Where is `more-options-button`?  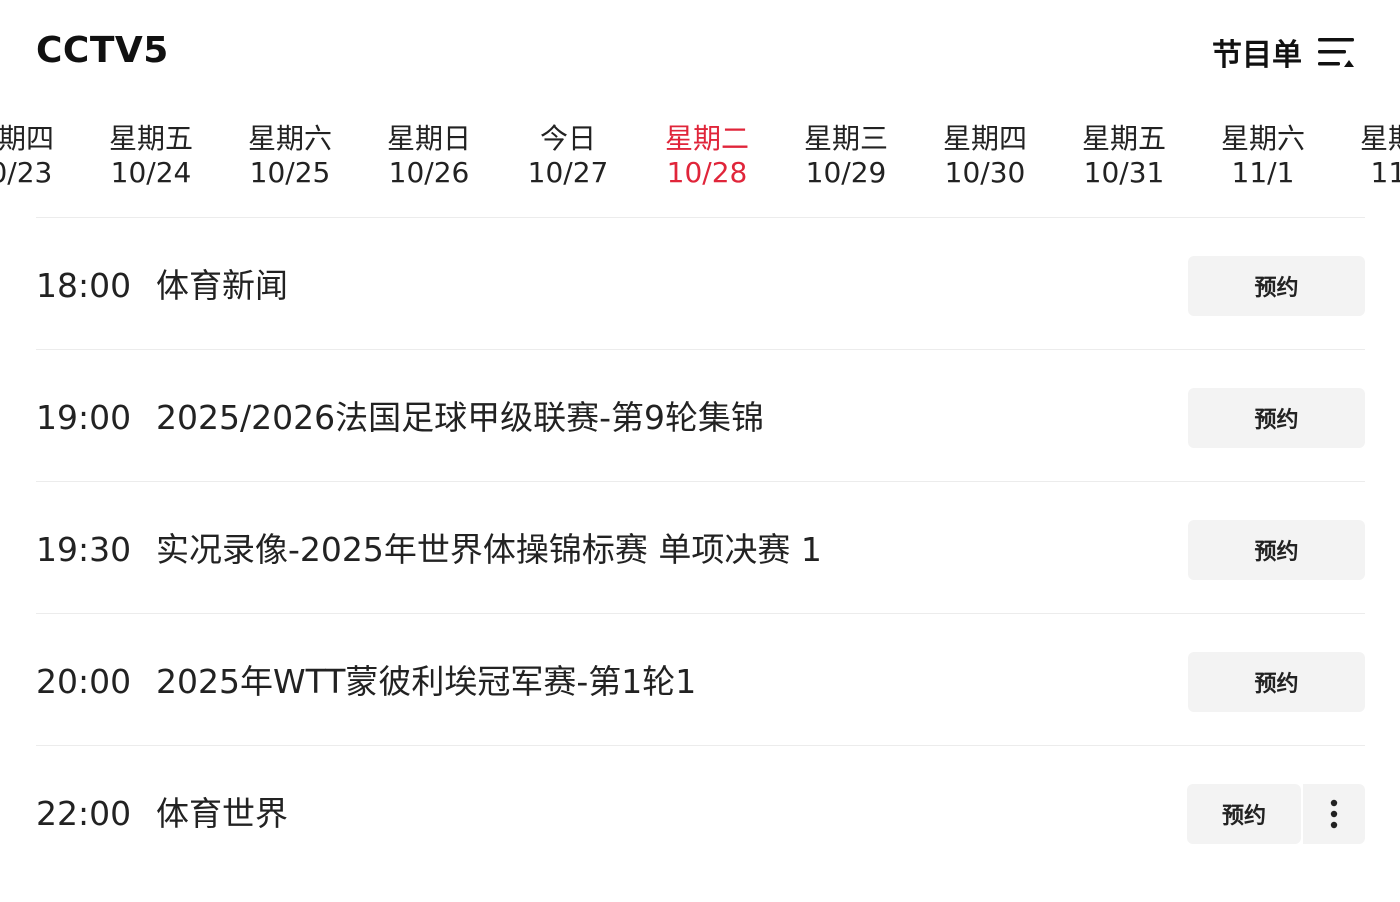 more-options-button is located at coordinates (1334, 814).